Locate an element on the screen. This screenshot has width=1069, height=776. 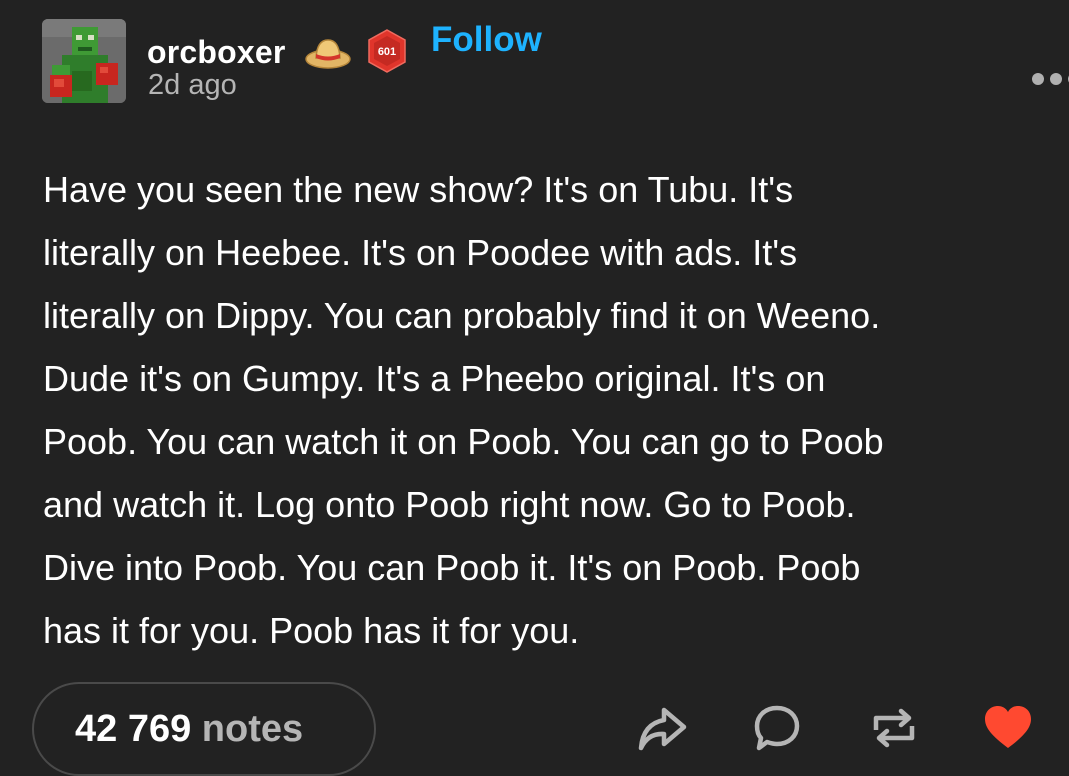
like-button is located at coordinates (1008, 728).